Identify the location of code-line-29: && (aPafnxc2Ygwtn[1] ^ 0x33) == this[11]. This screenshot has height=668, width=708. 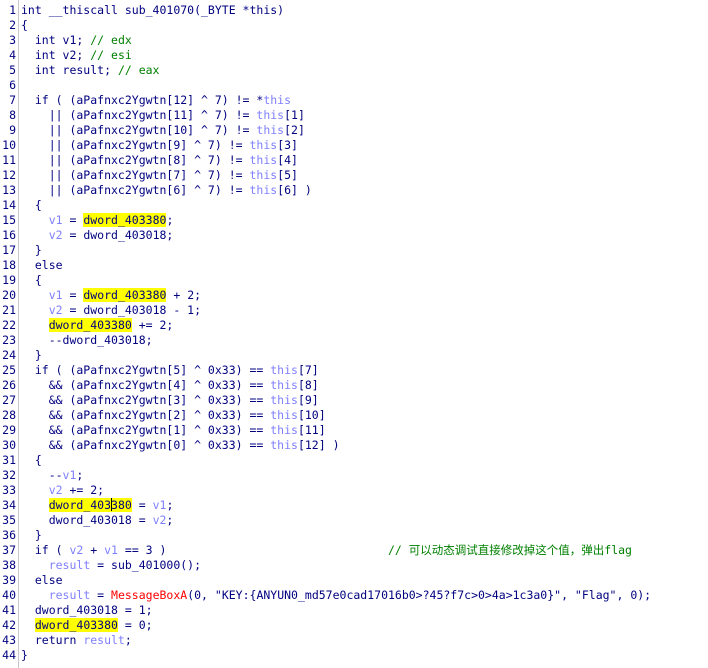
(364, 430).